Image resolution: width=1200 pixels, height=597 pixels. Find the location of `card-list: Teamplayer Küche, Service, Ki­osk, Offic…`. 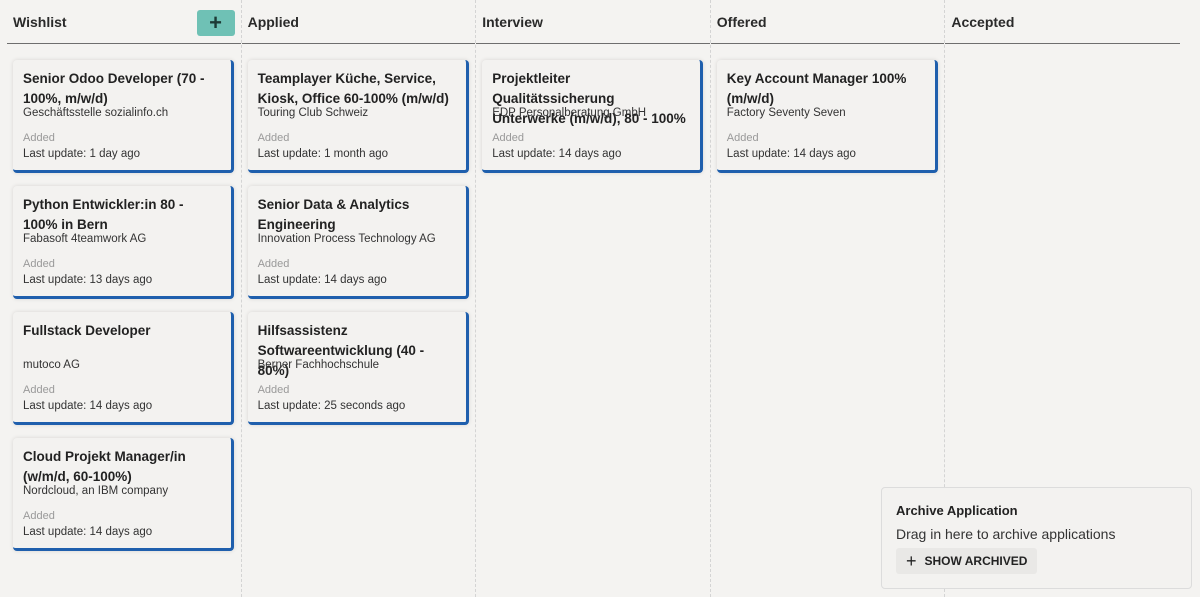

card-list: Teamplayer Küche, Service, Ki­osk, Offic… is located at coordinates (359, 234).